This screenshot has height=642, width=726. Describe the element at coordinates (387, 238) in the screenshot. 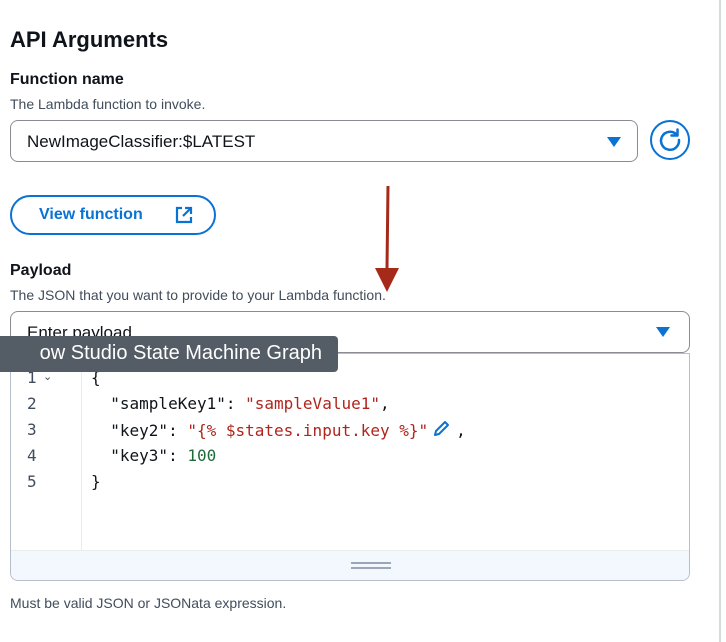

I see `annotation-arrow-icon` at that location.